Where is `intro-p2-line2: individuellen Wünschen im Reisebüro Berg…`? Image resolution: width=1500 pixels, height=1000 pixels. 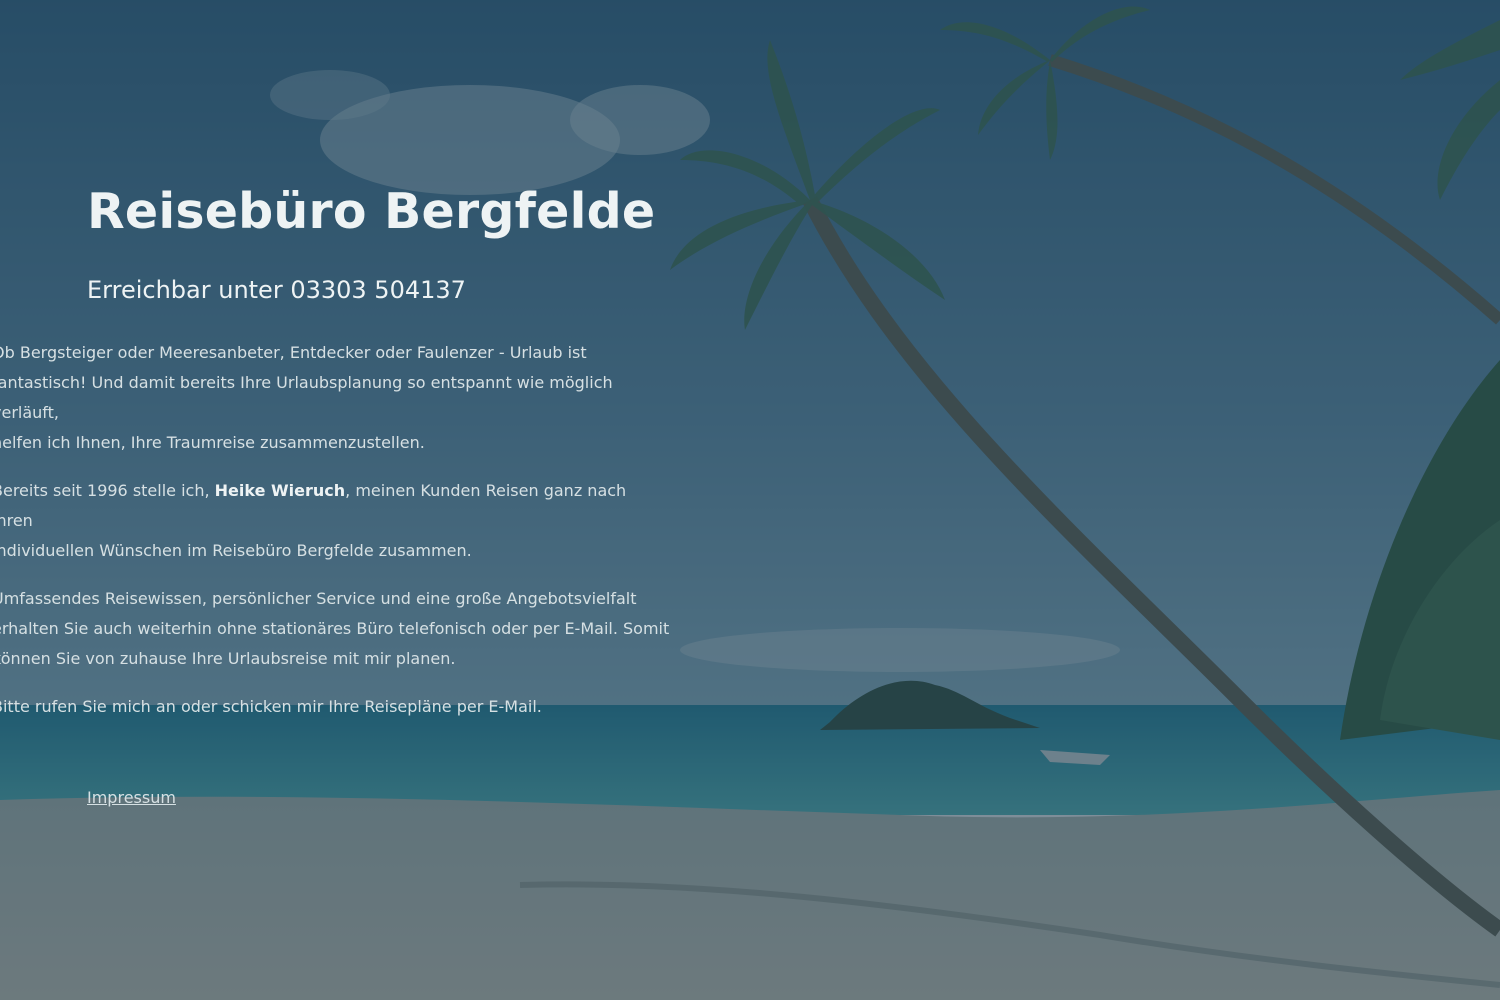
intro-p2-line2: individuellen Wünschen im Reisebüro Berg… is located at coordinates (236, 550).